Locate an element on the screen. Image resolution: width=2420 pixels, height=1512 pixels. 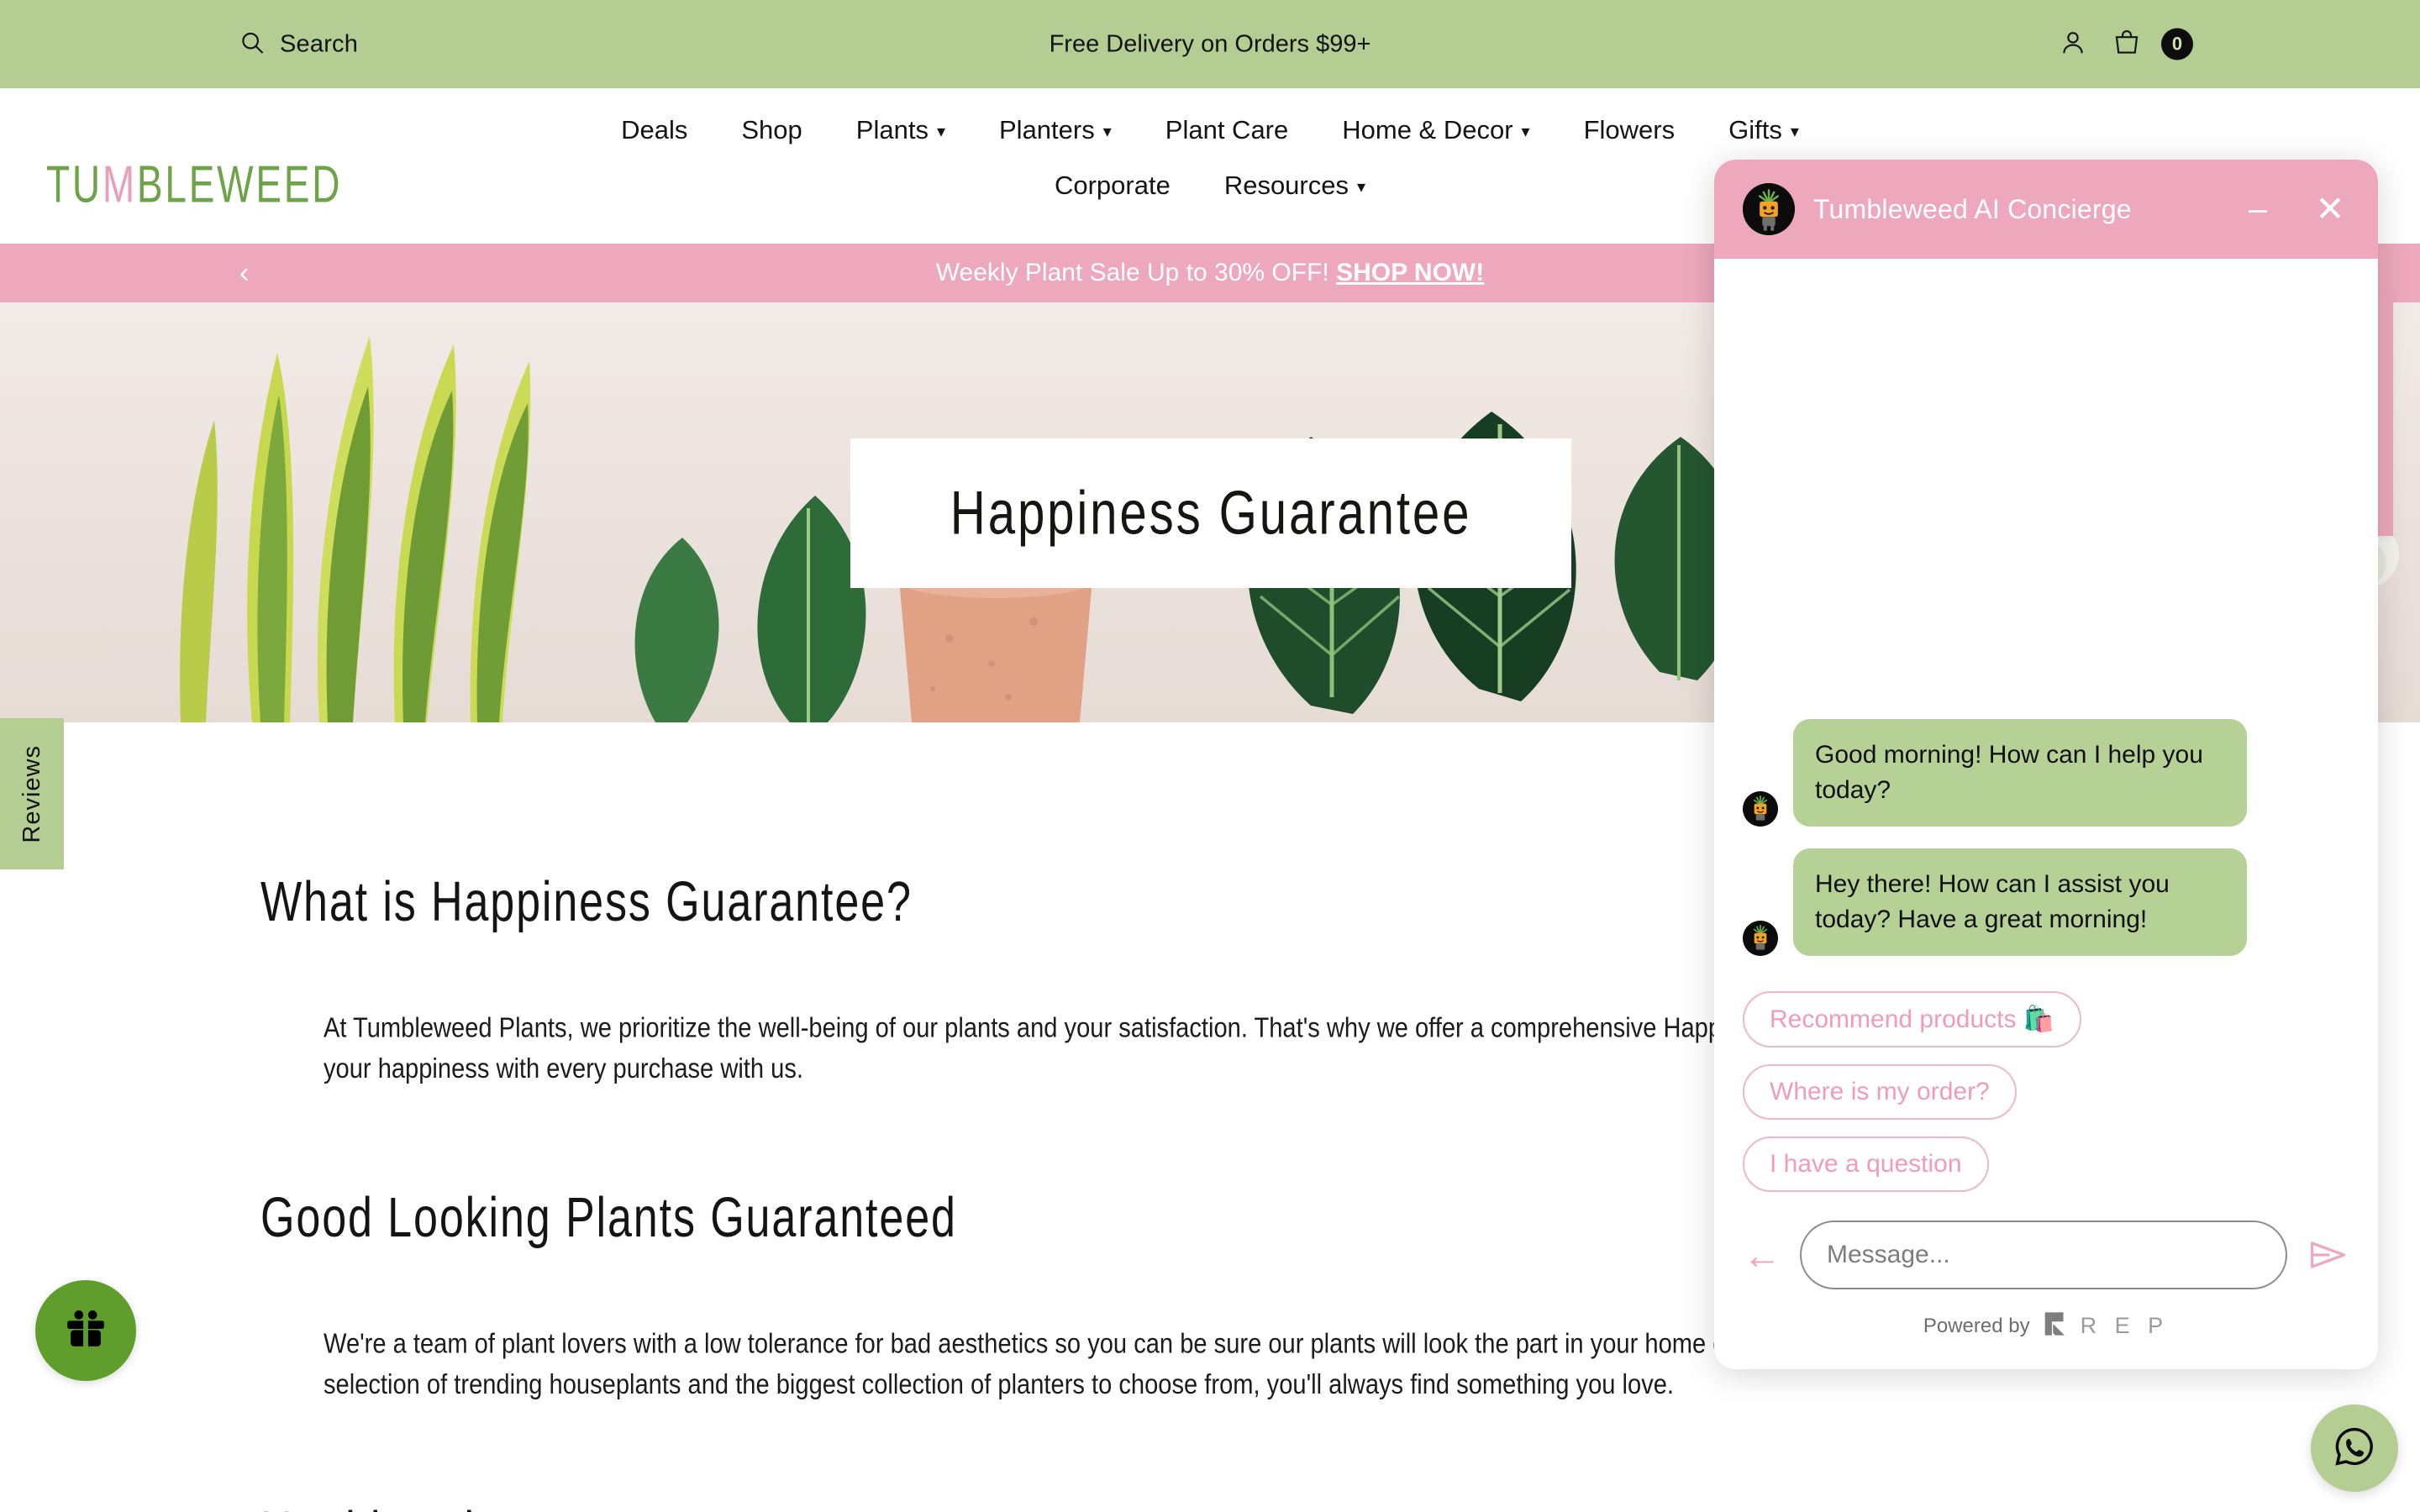
nav-item-corporate: Corporate is located at coordinates (1112, 185).